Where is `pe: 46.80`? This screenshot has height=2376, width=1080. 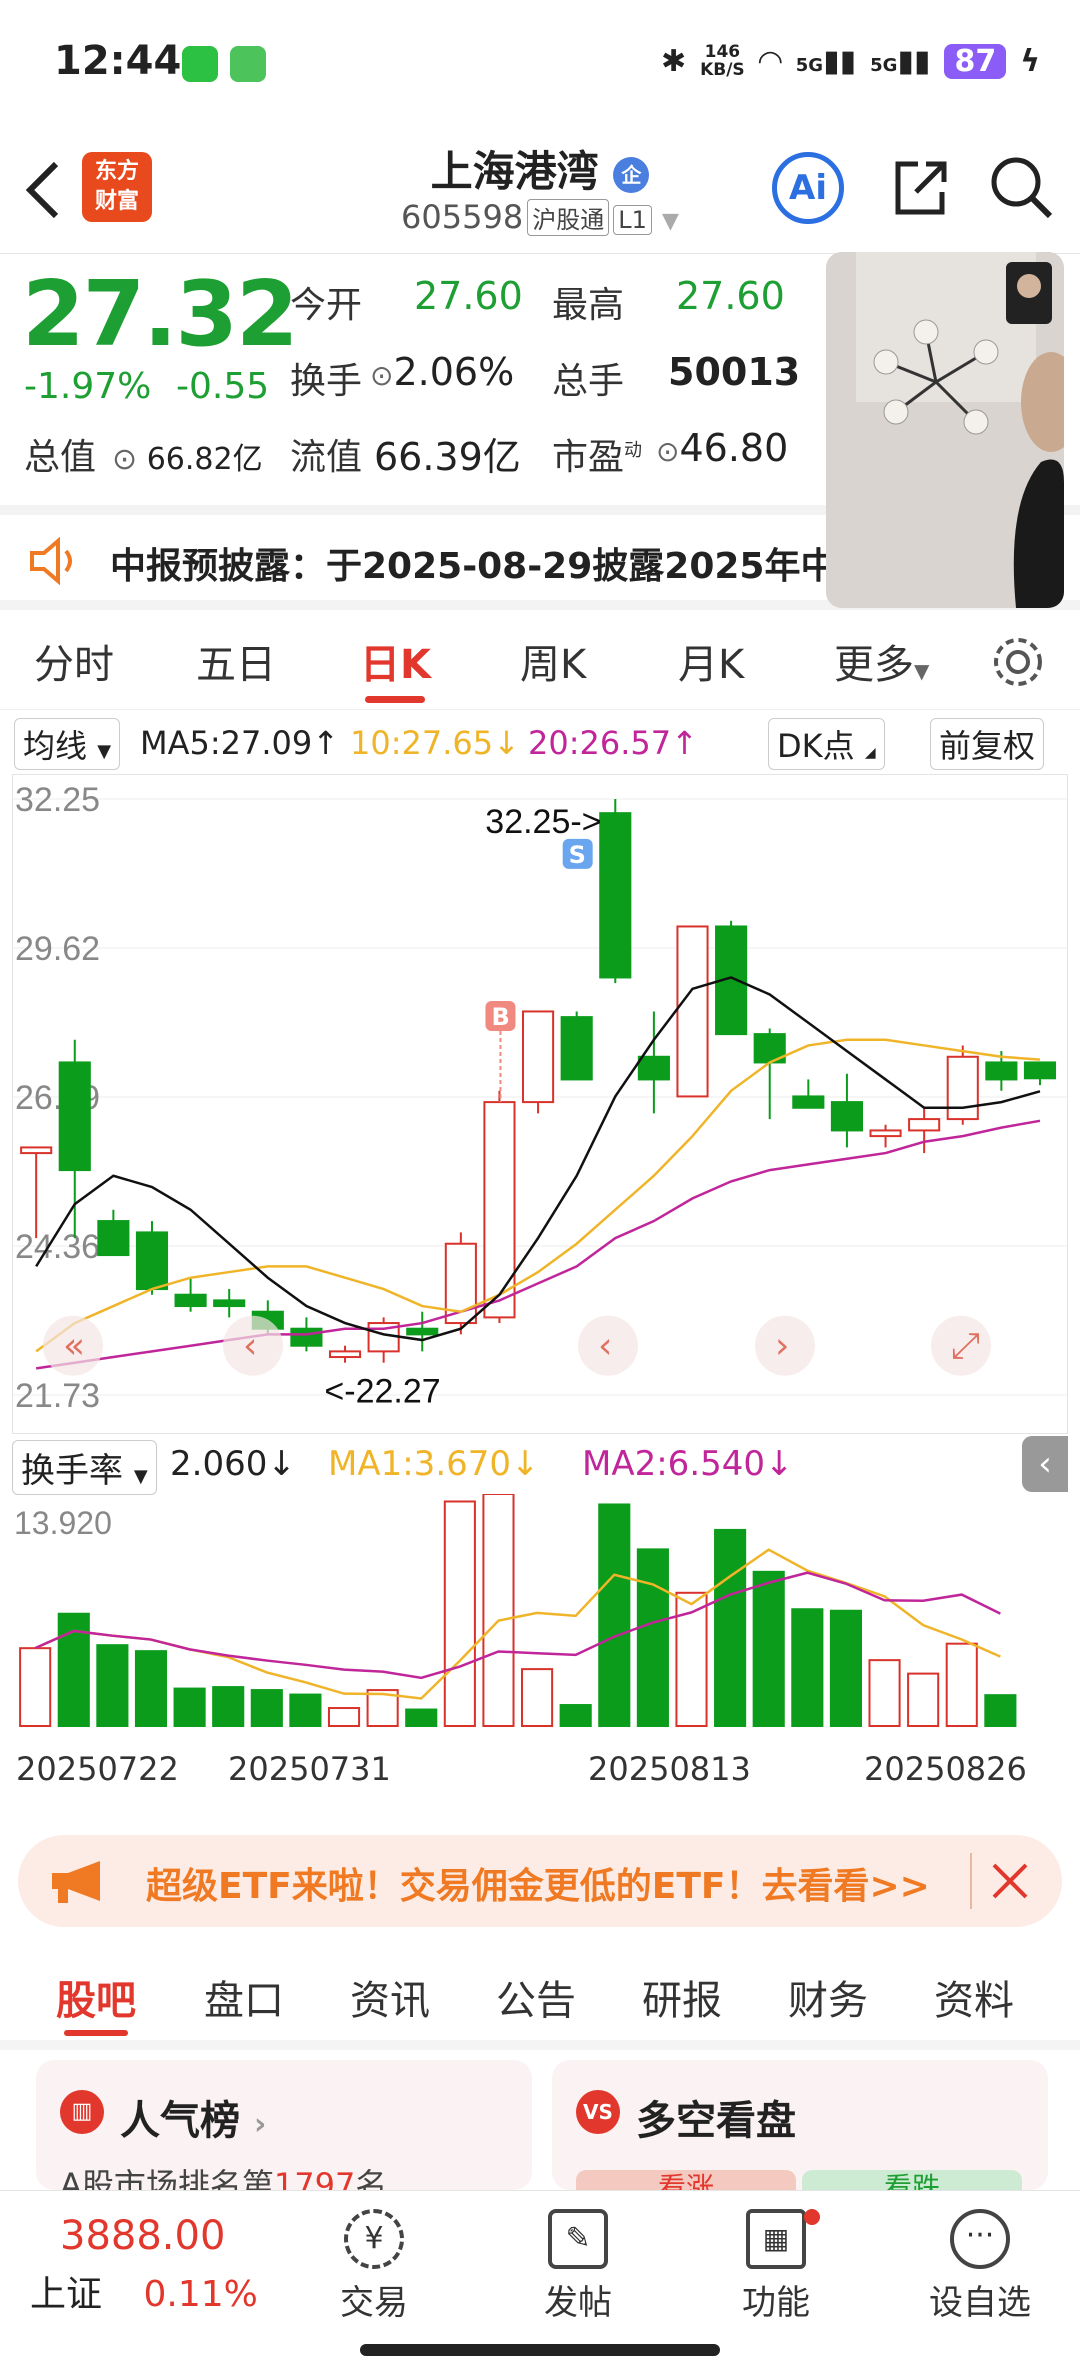 pe: 46.80 is located at coordinates (734, 448).